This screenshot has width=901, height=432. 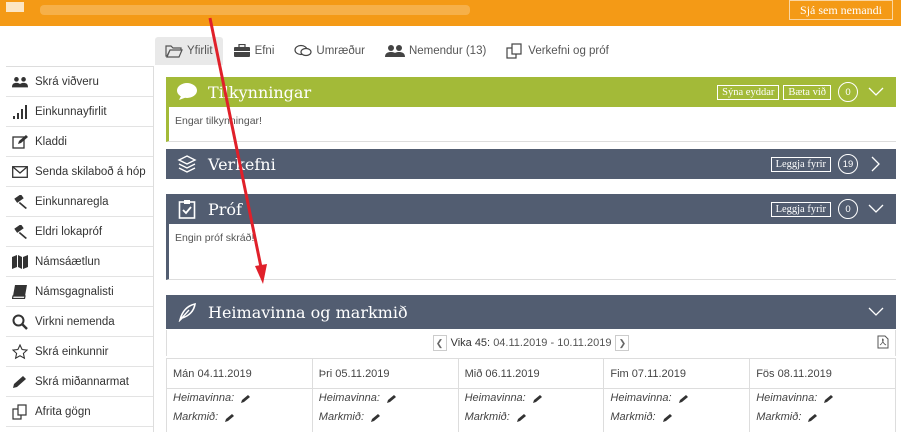 What do you see at coordinates (531, 92) in the screenshot?
I see `announcements-panel-header: Tilkynningar Sýna eyddar Bæta við 0` at bounding box center [531, 92].